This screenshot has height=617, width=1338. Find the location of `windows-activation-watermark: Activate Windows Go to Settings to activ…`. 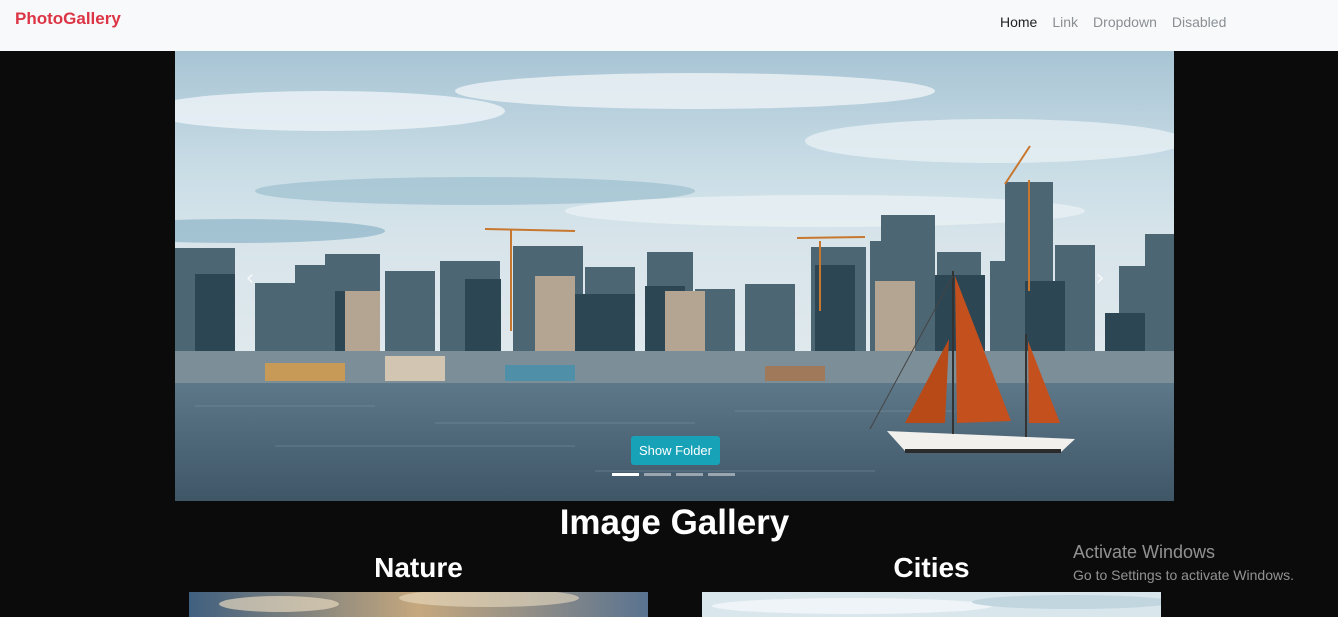

windows-activation-watermark: Activate Windows Go to Settings to activ… is located at coordinates (1183, 562).